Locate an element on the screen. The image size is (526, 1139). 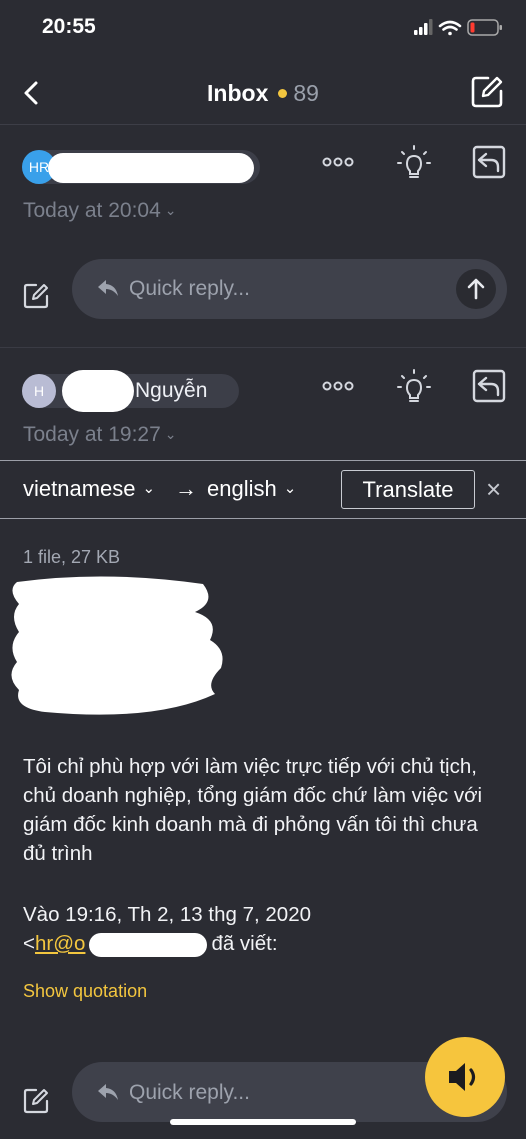
quote-author-line: <hr@o đã viết: is located at coordinates (263, 943).